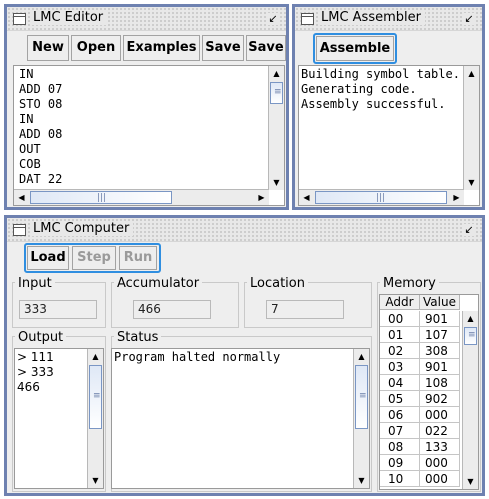  I want to click on table-row: 06 000, so click(420, 415).